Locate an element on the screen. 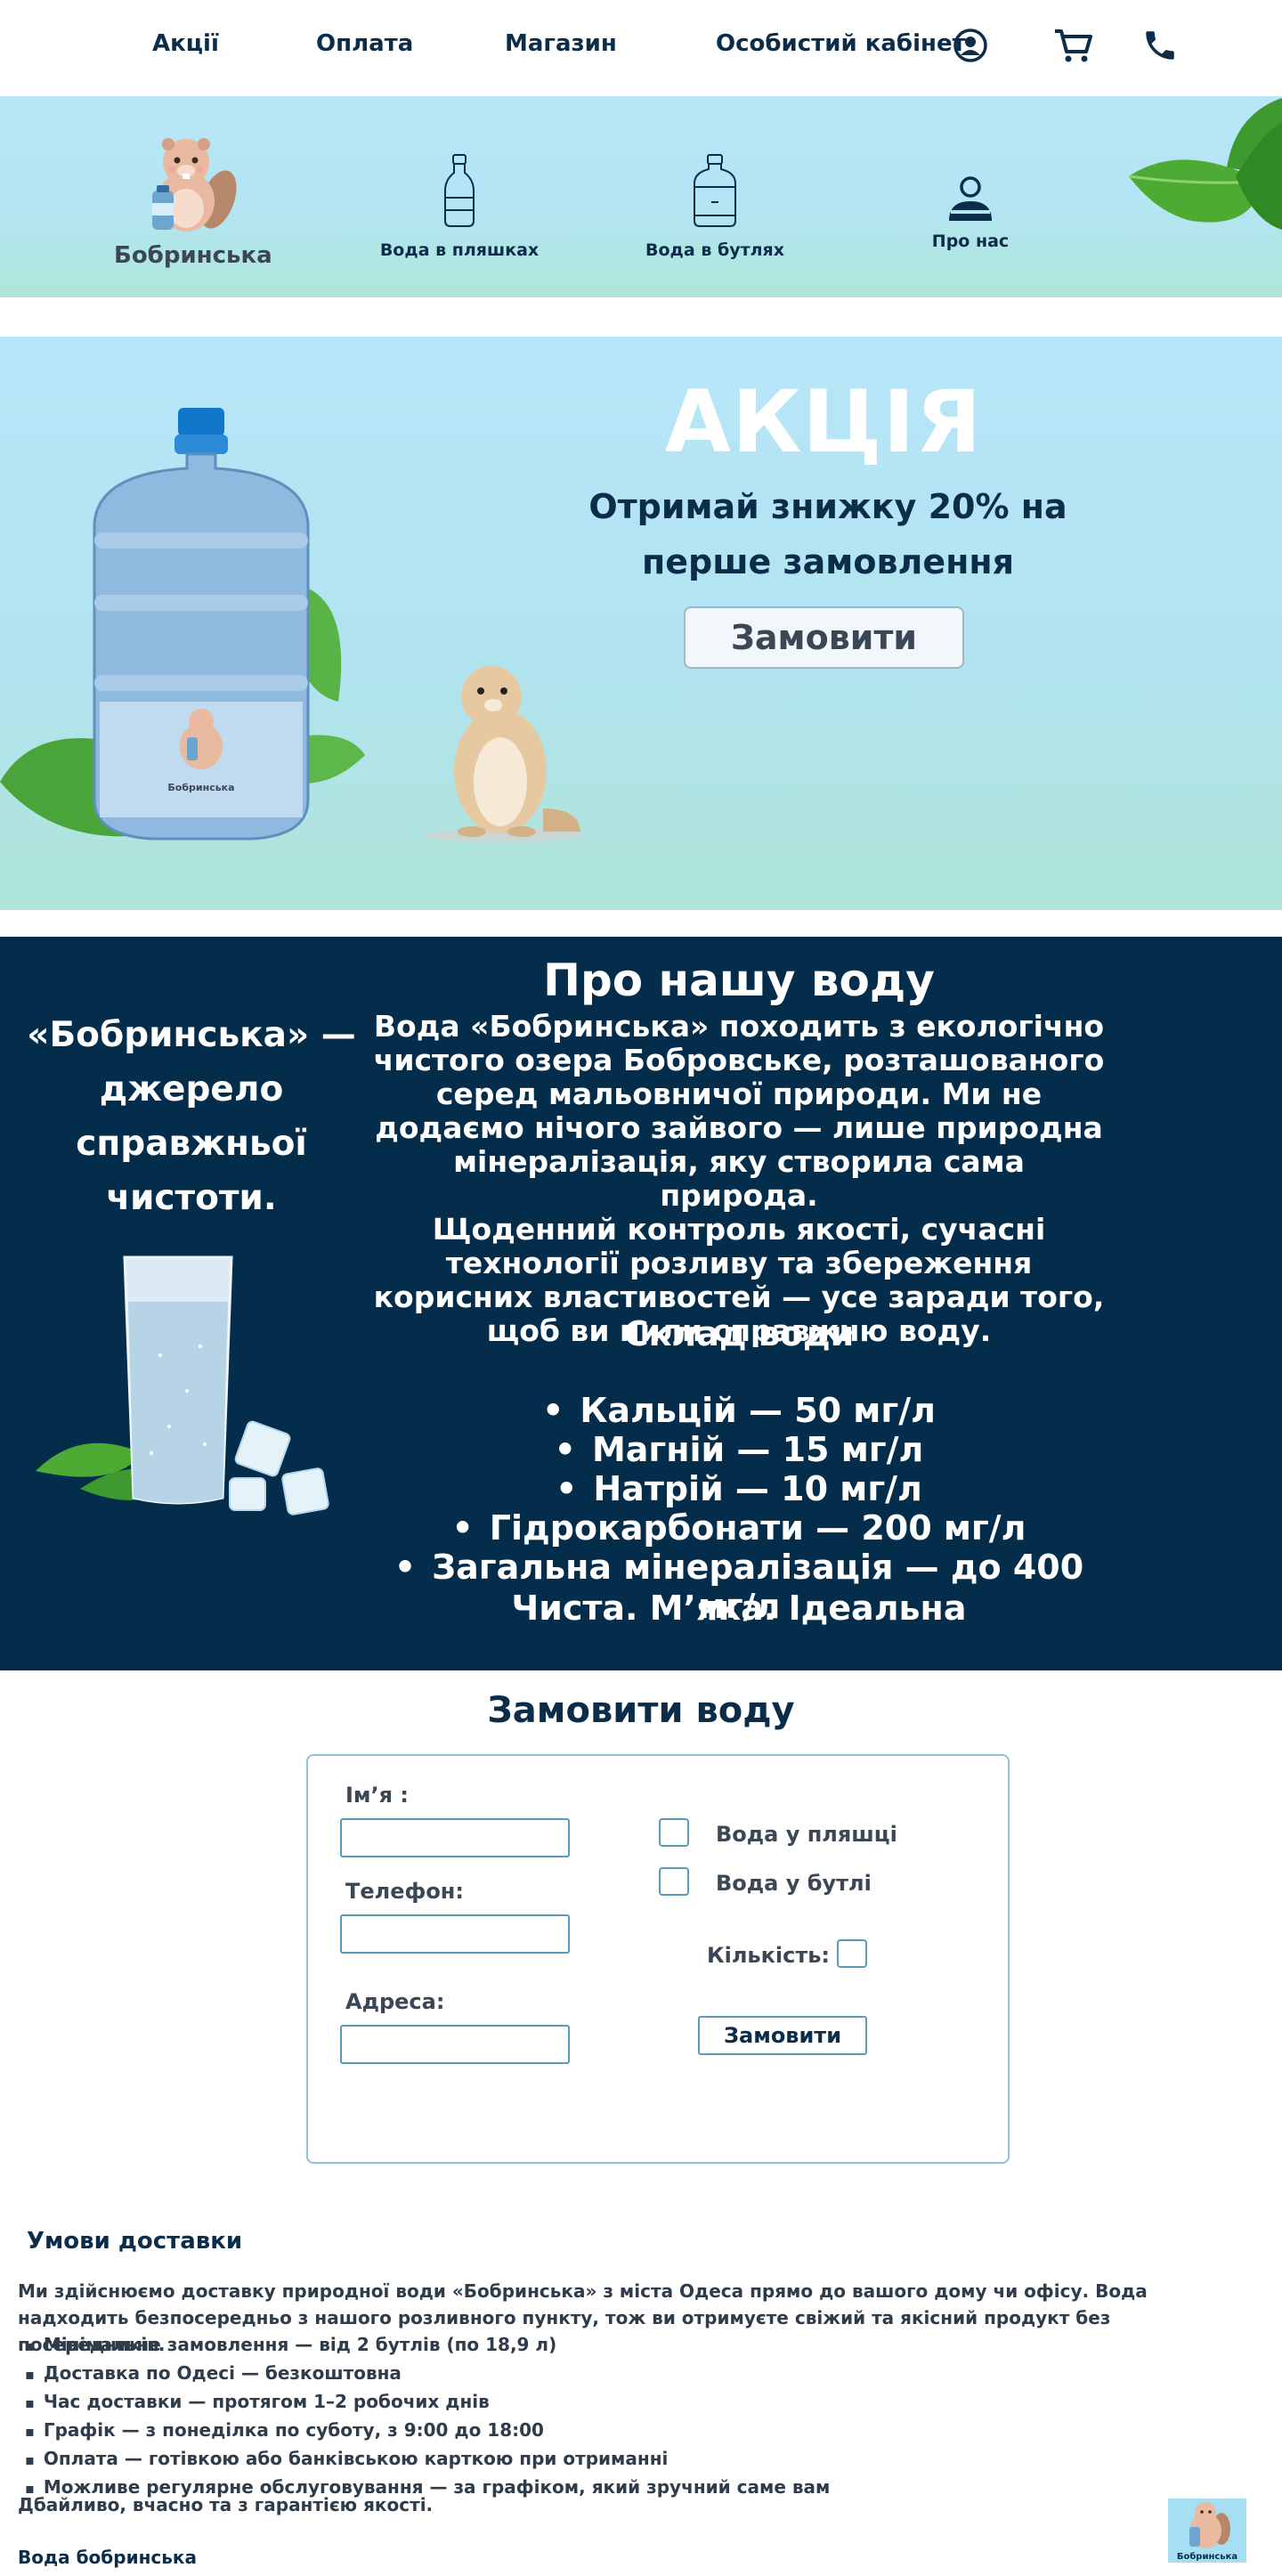 The width and height of the screenshot is (1282, 2576). person-icon is located at coordinates (970, 198).